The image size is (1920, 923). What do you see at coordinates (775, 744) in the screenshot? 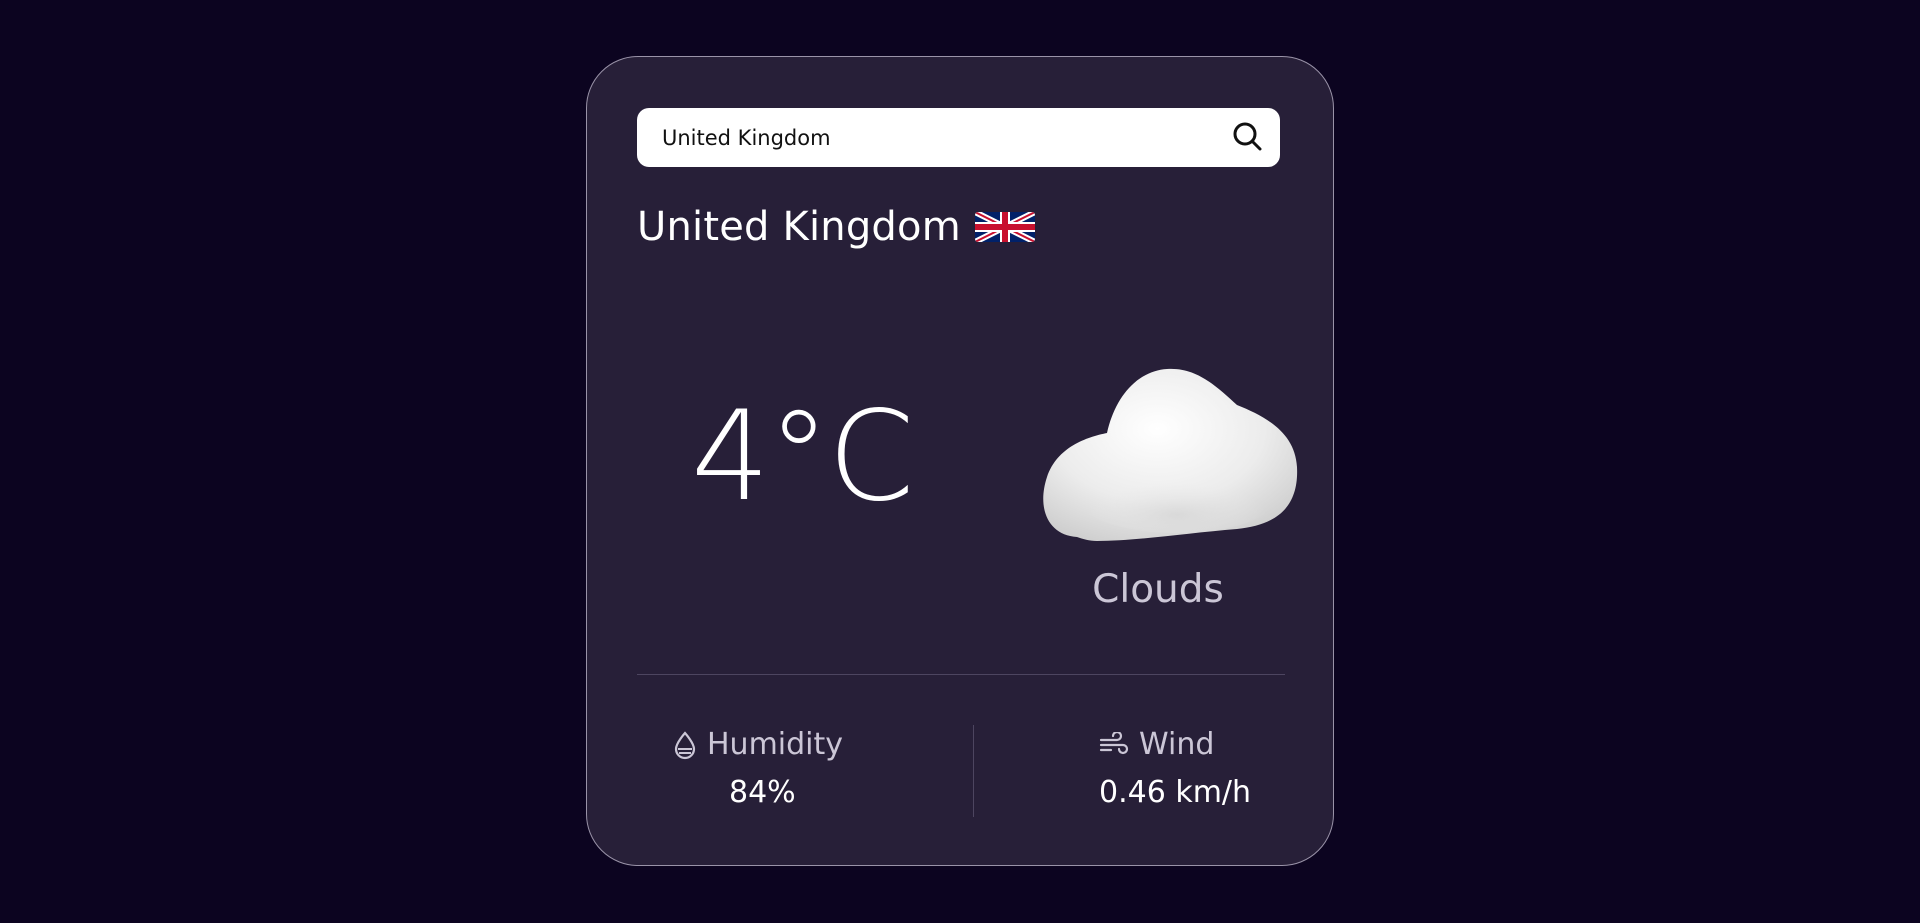
I see `humidity-label: Humidity` at bounding box center [775, 744].